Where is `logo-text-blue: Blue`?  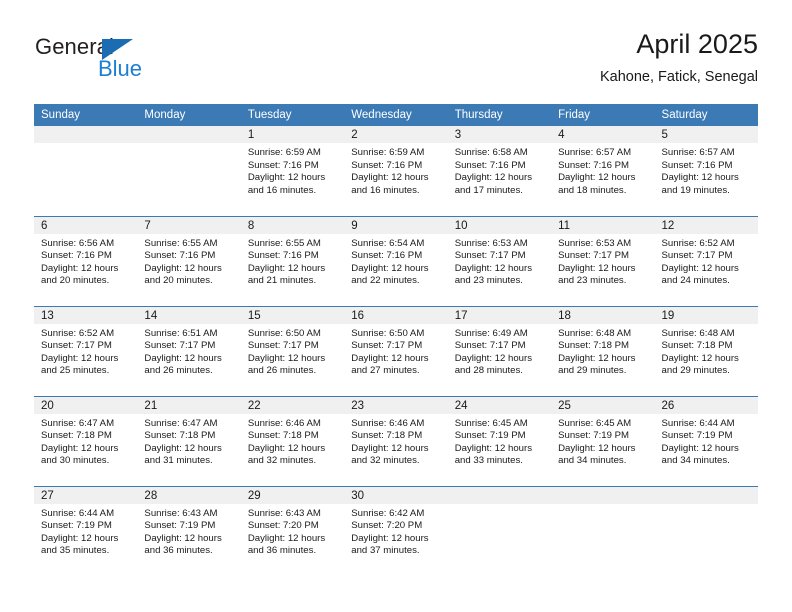
logo-text-blue: Blue is located at coordinates (120, 68).